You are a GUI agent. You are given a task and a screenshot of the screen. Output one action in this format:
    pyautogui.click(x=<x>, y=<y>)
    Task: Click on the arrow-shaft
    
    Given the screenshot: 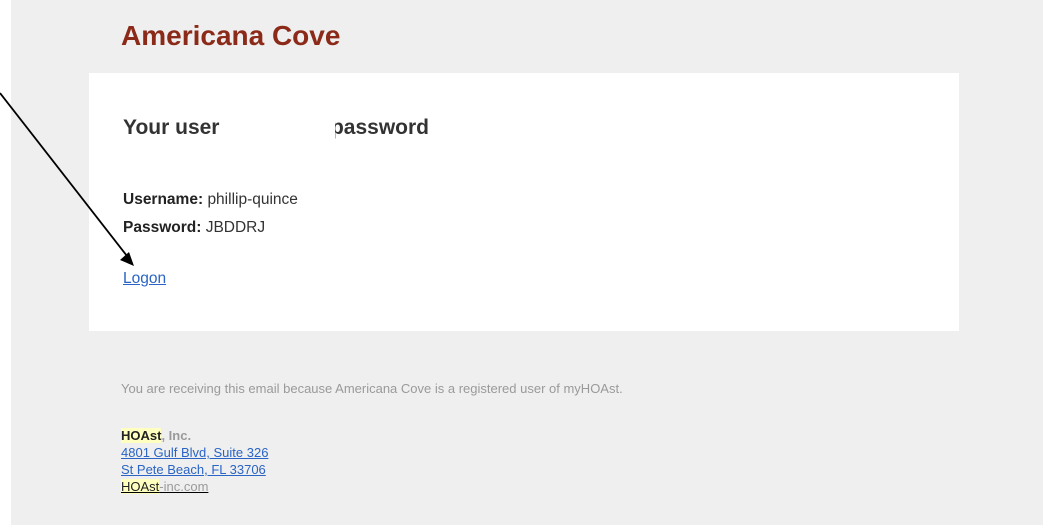 What is the action you would take?
    pyautogui.click(x=64, y=174)
    